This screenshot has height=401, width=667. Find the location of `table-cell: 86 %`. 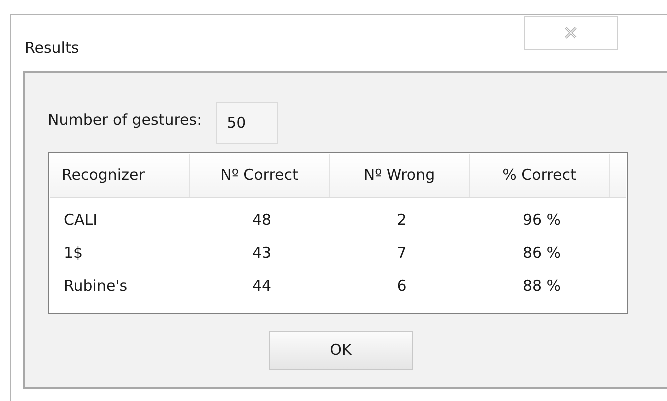

table-cell: 86 % is located at coordinates (542, 253).